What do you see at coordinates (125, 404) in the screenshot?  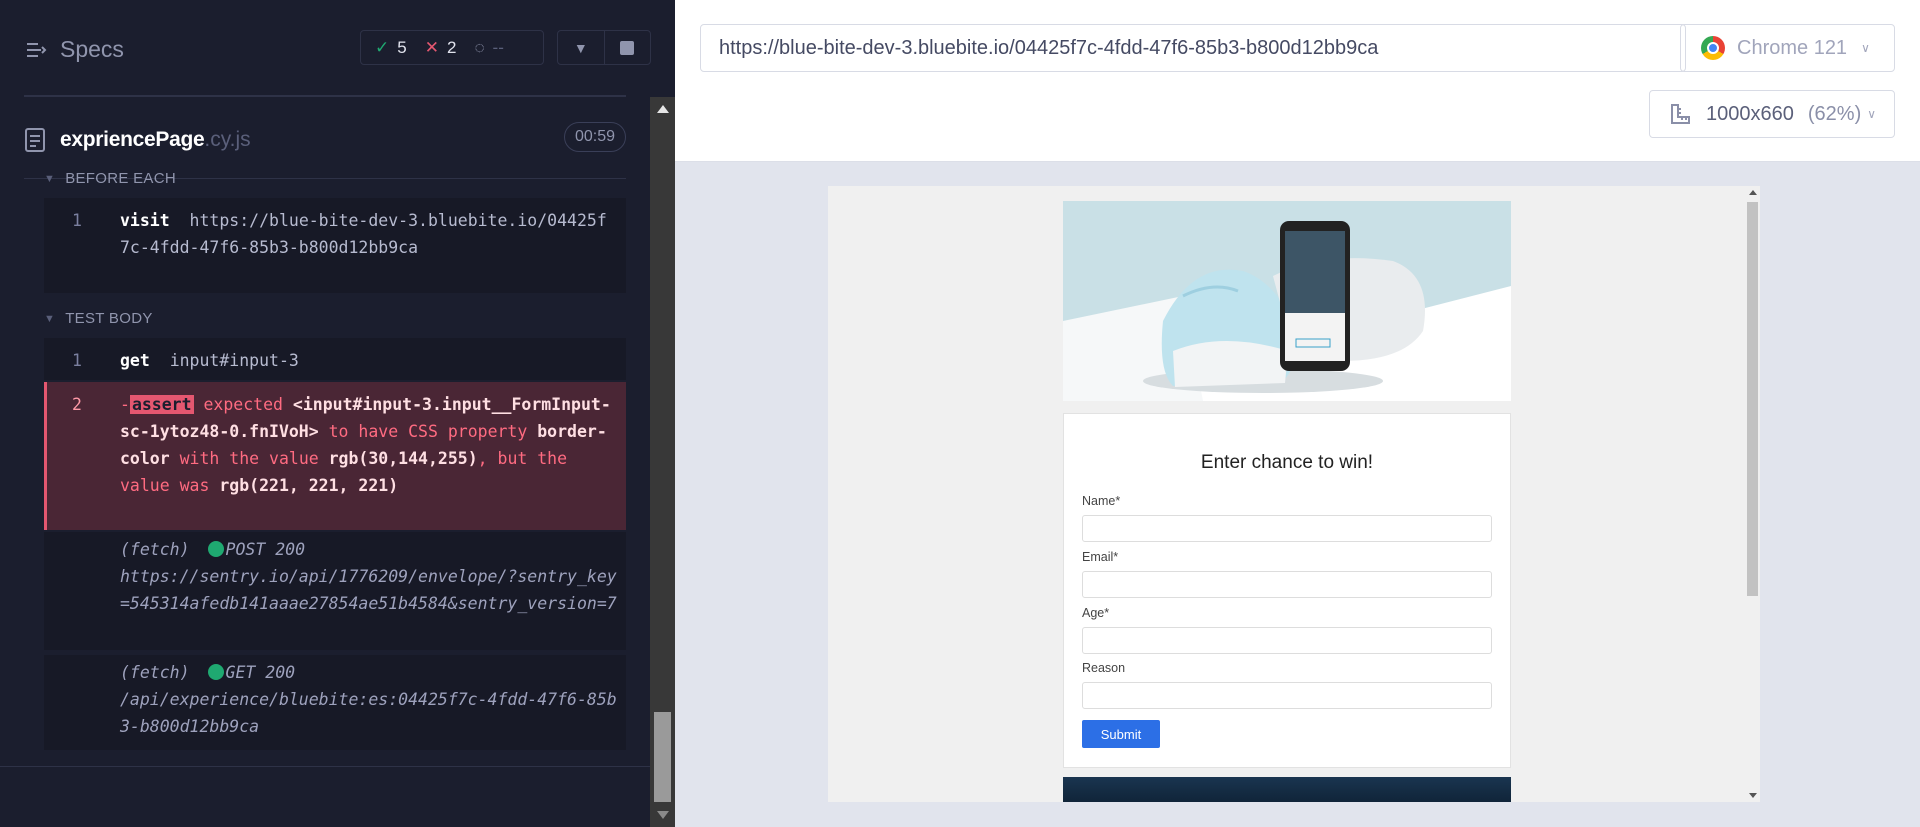 I see `assert-prefix: -` at bounding box center [125, 404].